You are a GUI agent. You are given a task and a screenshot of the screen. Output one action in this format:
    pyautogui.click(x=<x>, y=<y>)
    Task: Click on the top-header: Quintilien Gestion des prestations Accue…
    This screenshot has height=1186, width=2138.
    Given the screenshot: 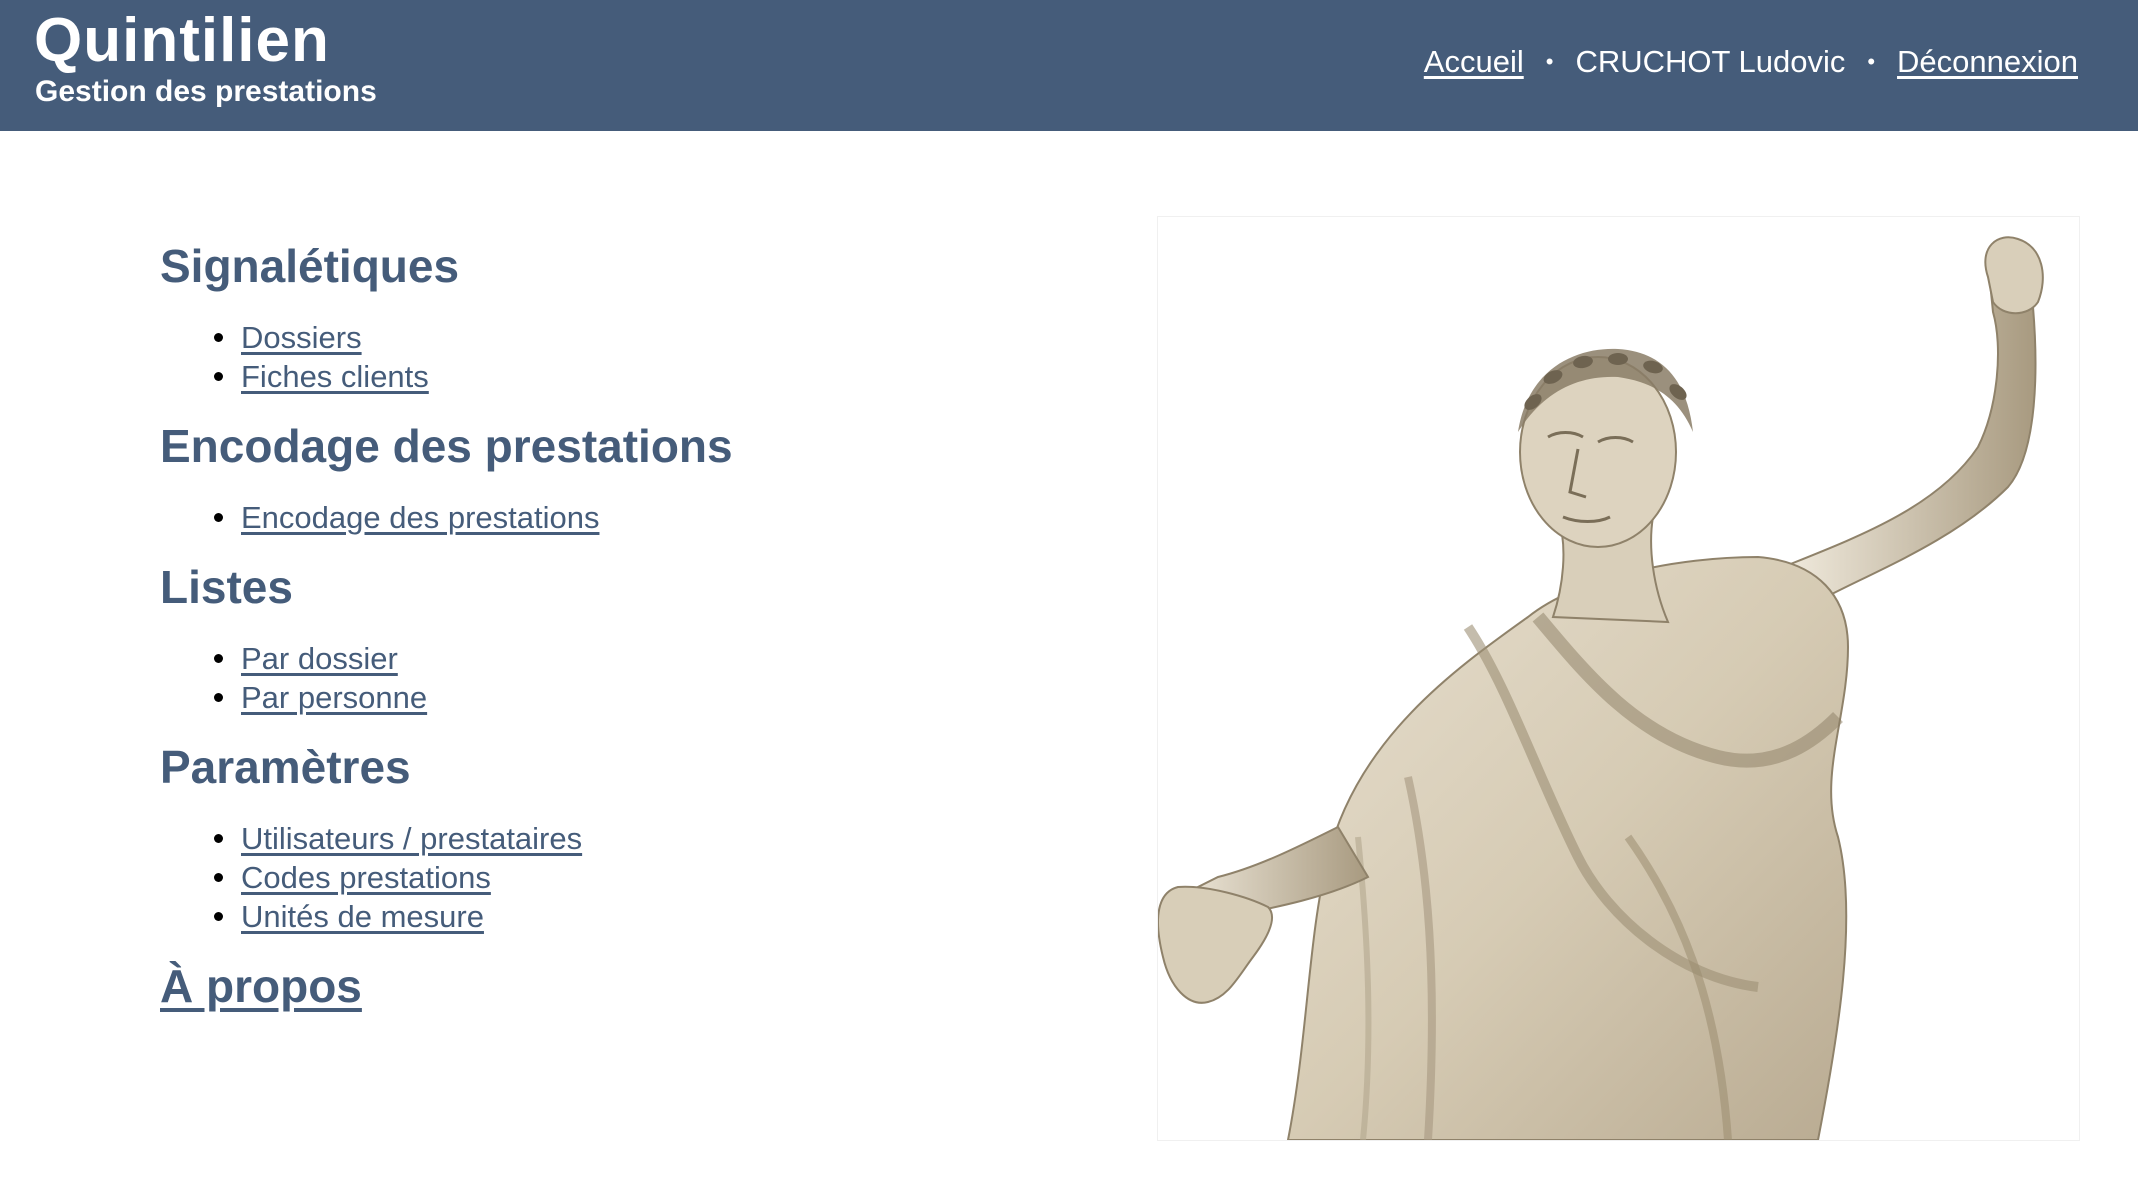 What is the action you would take?
    pyautogui.click(x=1069, y=65)
    